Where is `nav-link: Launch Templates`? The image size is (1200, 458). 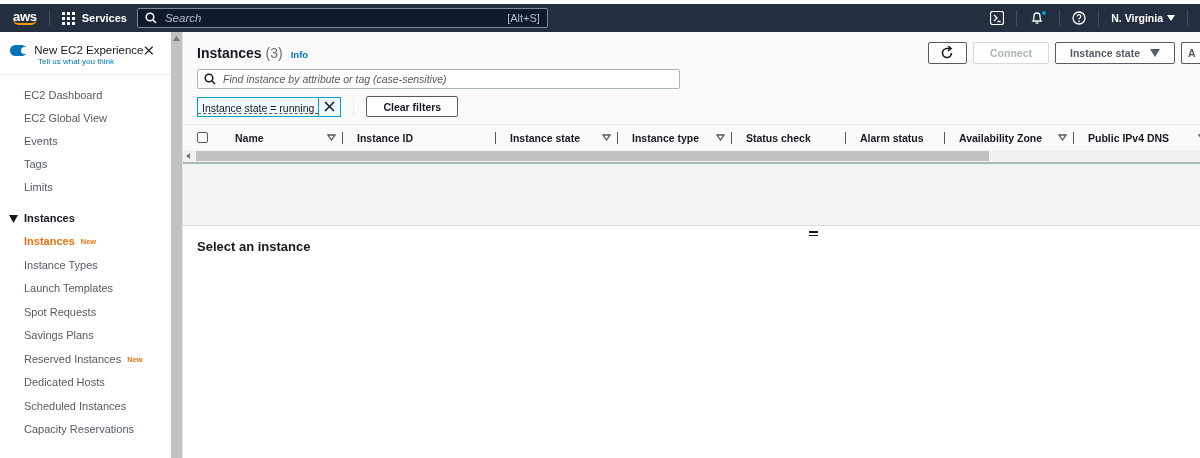
nav-link: Launch Templates is located at coordinates (57, 289).